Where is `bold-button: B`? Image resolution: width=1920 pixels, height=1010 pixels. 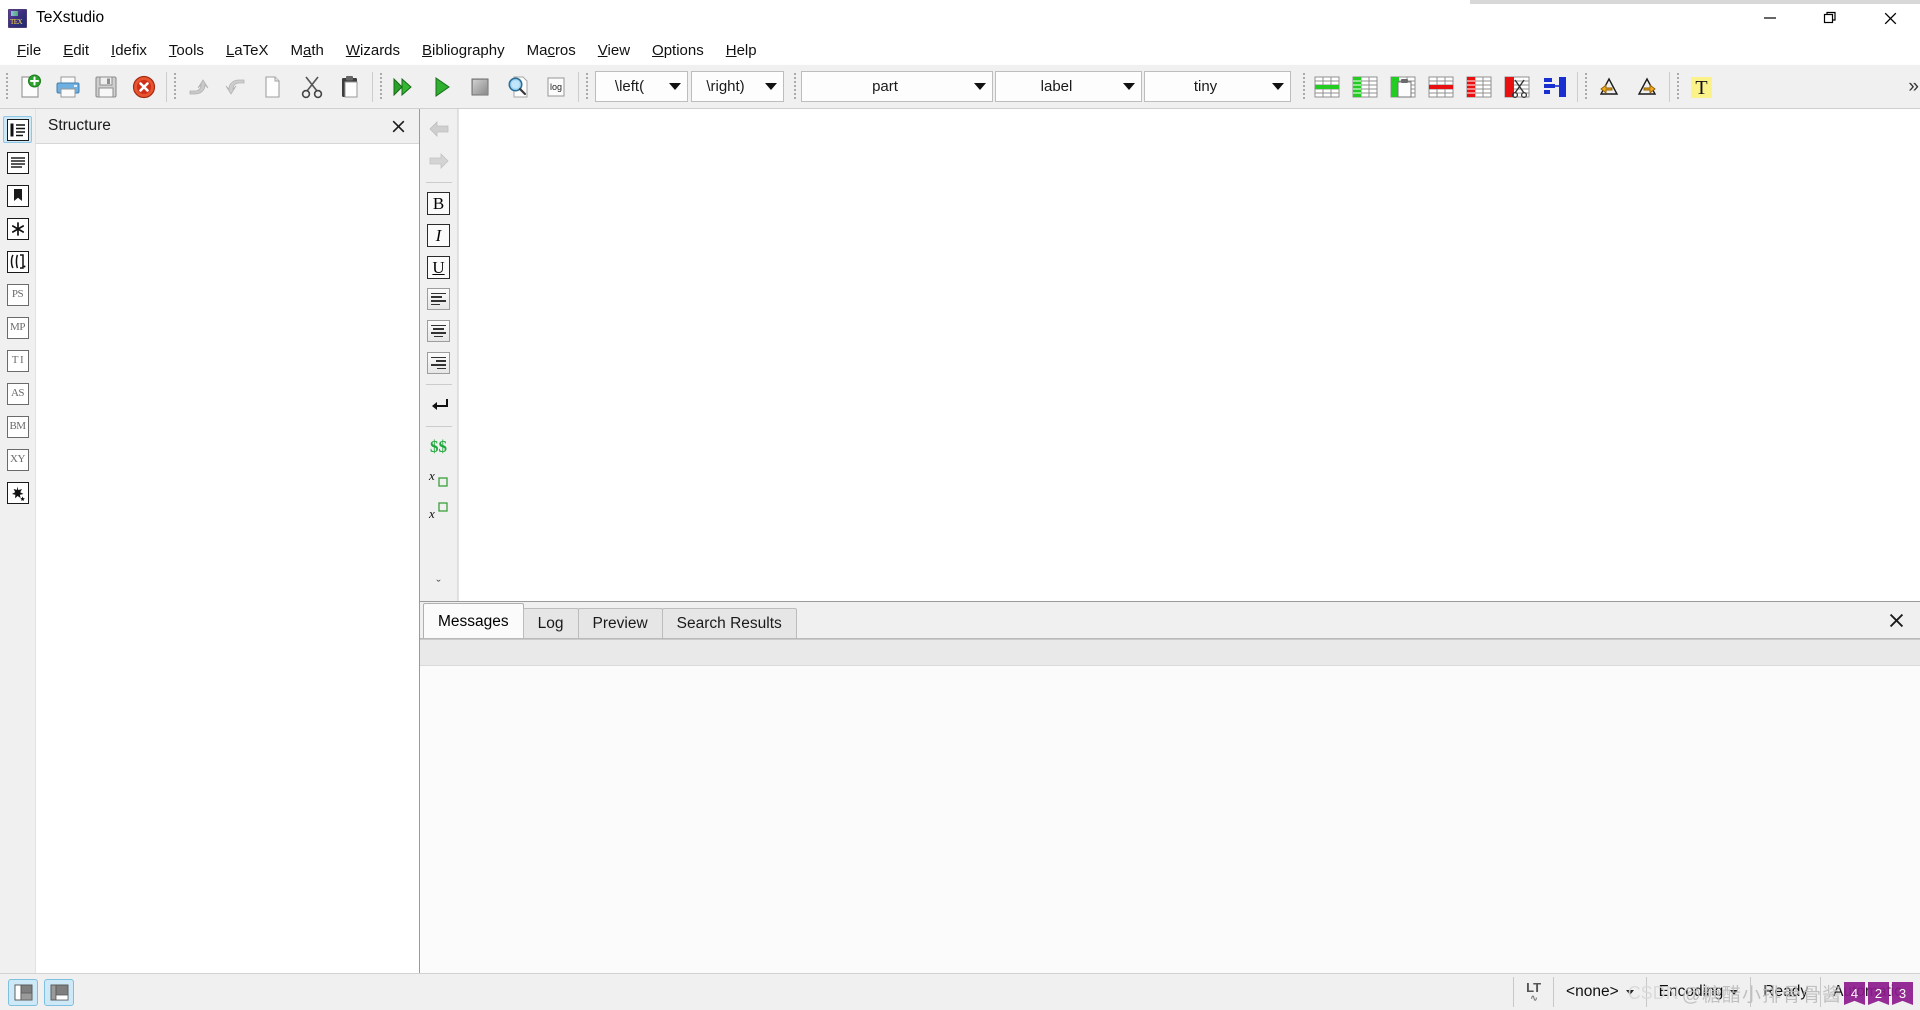
bold-button: B is located at coordinates (439, 203).